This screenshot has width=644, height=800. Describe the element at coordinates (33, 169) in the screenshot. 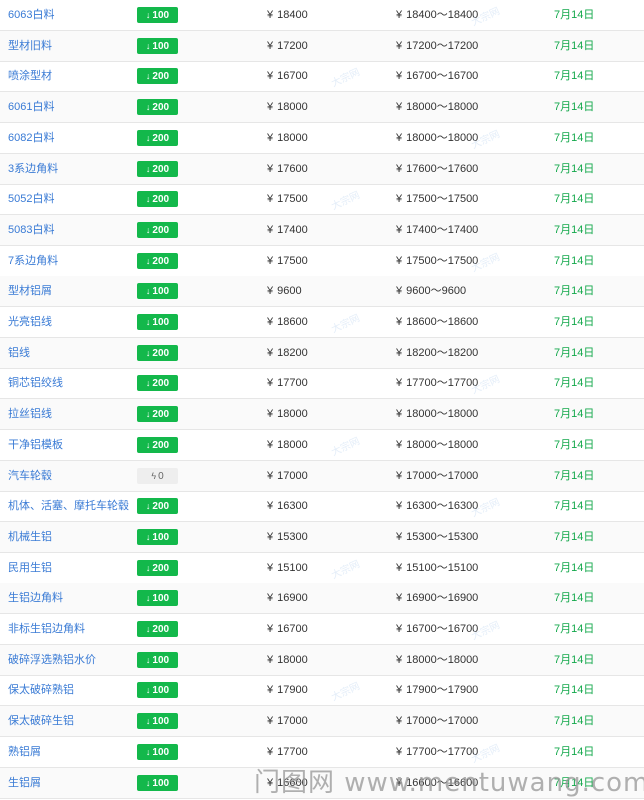

I see `product-name-link: 3系边角料` at that location.